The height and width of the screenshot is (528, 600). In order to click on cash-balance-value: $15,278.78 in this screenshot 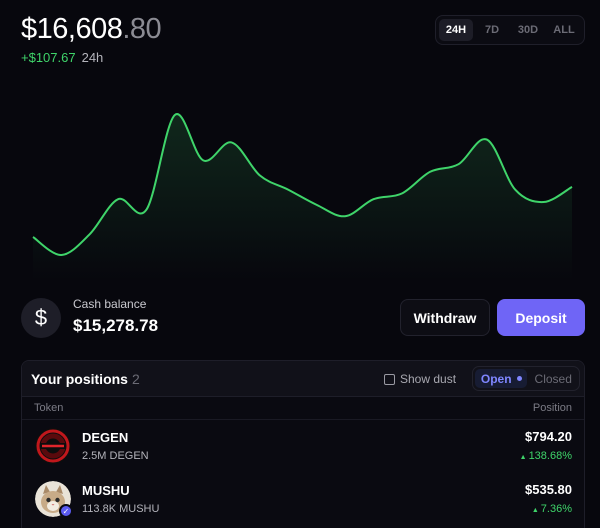, I will do `click(116, 325)`.